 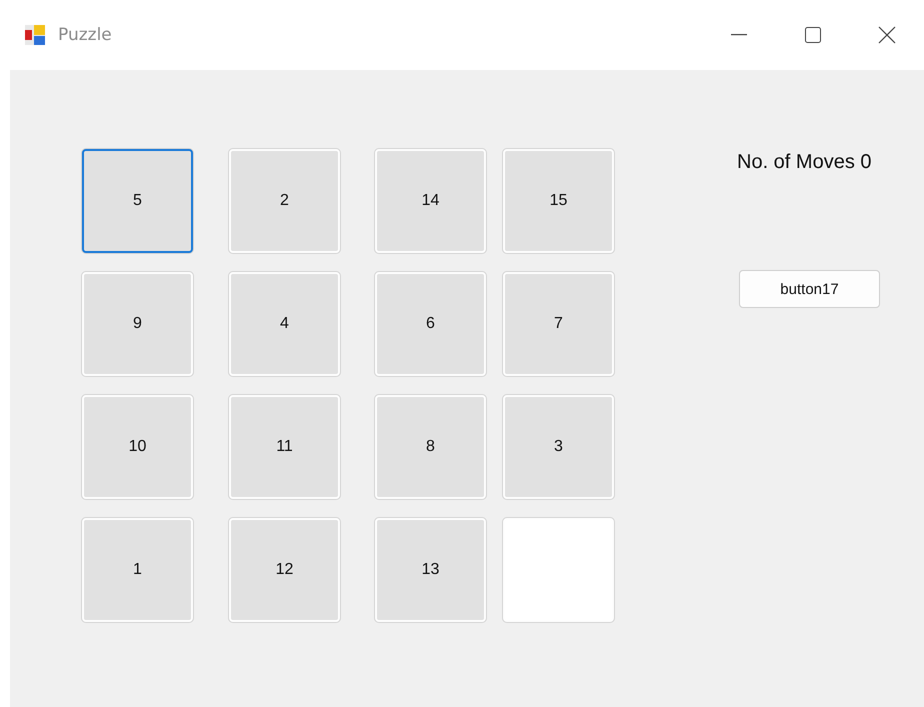 I want to click on tile-button: 7, so click(x=558, y=324).